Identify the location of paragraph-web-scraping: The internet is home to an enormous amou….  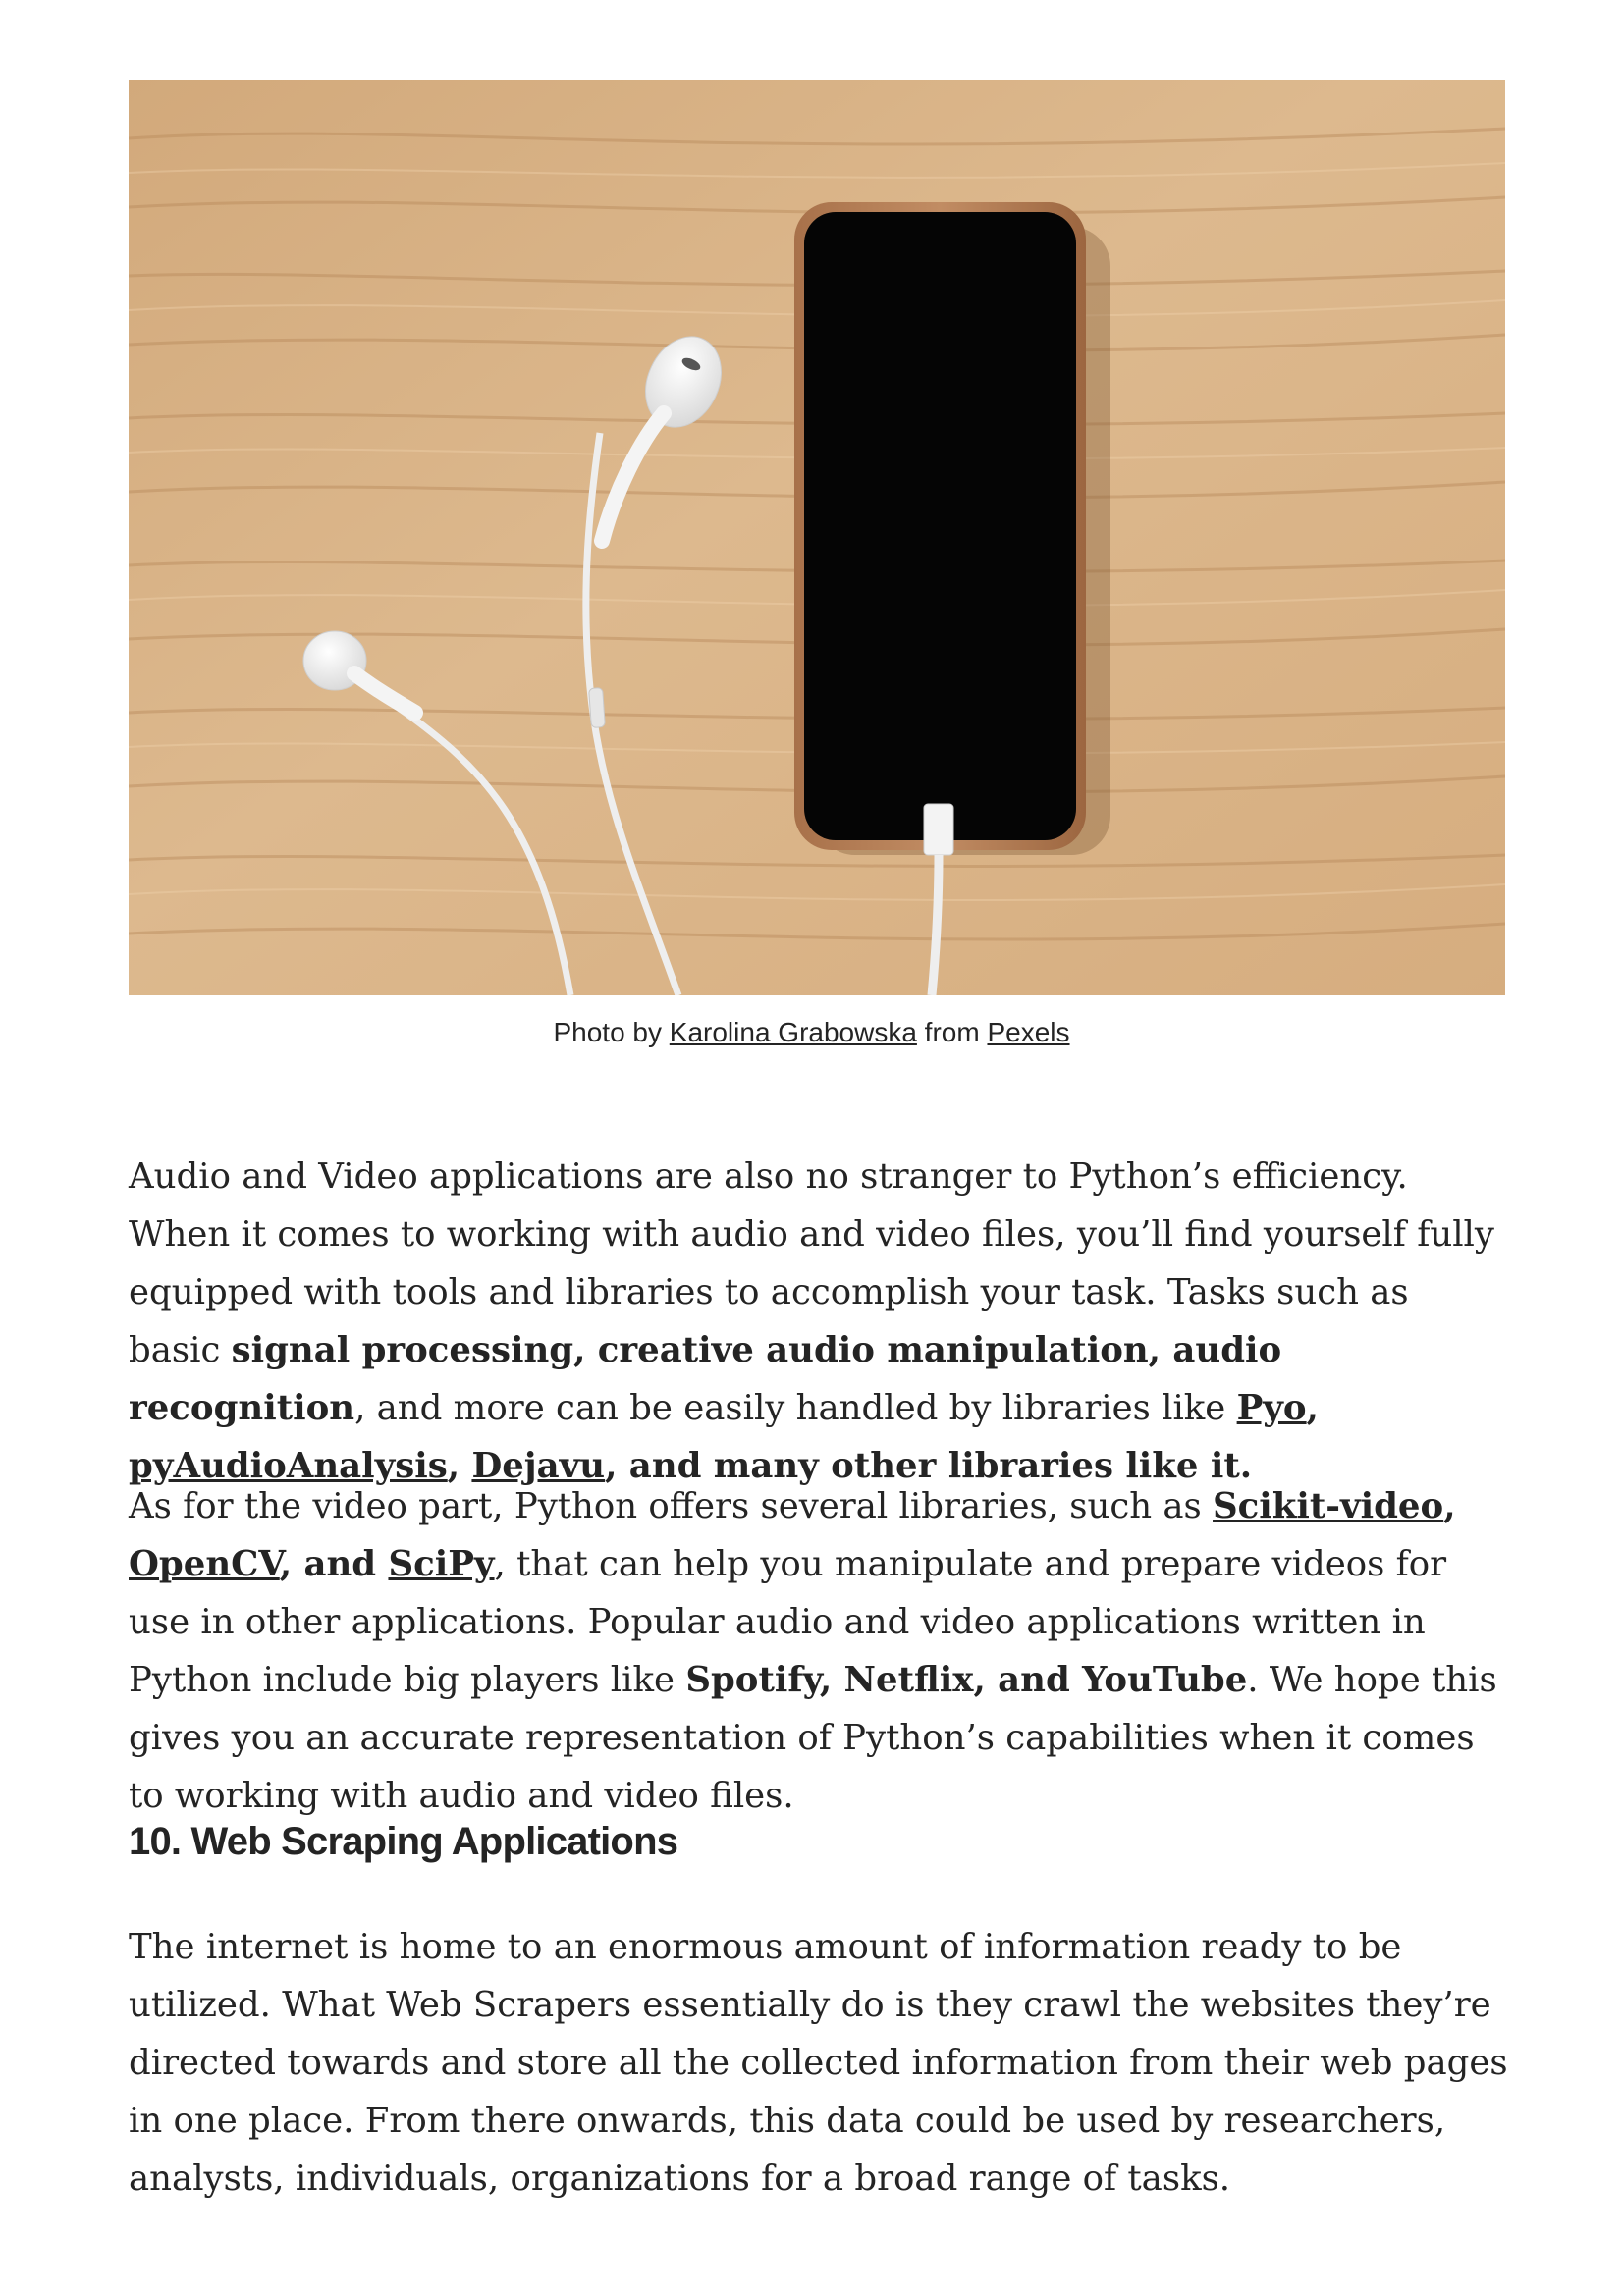
(818, 2062).